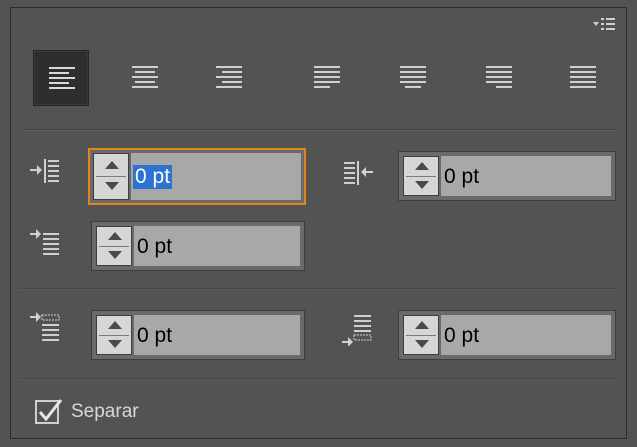 Image resolution: width=637 pixels, height=447 pixels. What do you see at coordinates (105, 412) in the screenshot?
I see `hyphenate-label: Separar` at bounding box center [105, 412].